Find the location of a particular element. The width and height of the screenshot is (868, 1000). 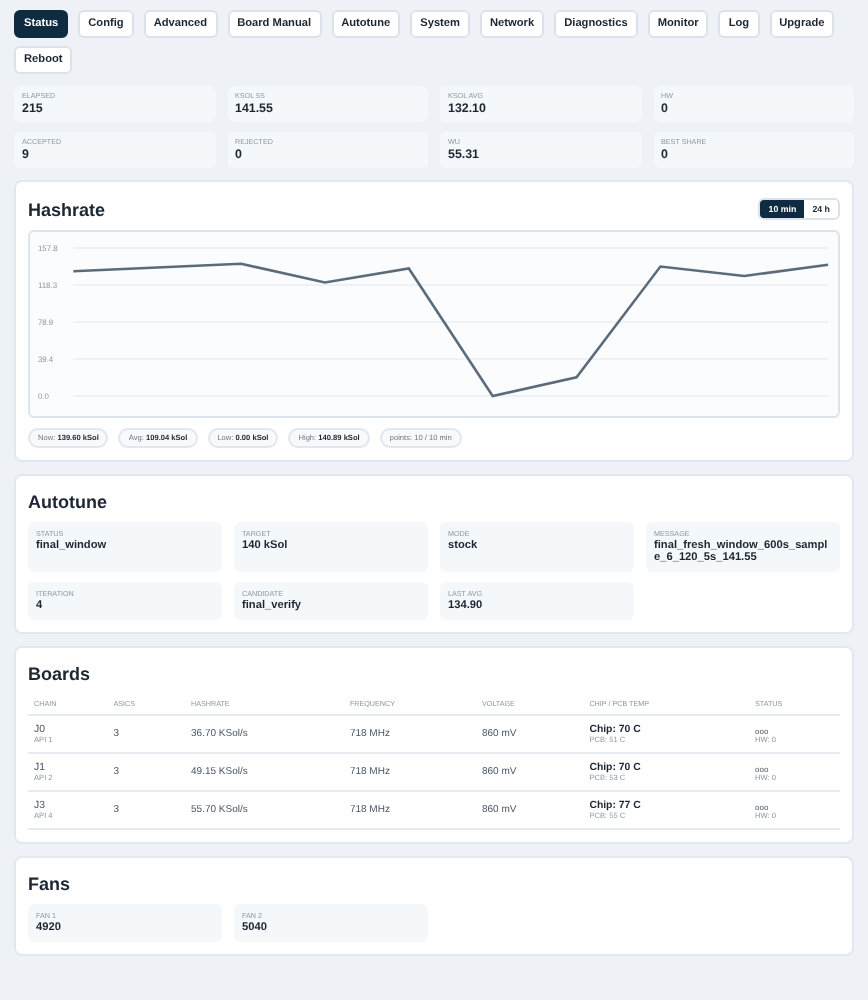

section-title: Boards is located at coordinates (60, 674).